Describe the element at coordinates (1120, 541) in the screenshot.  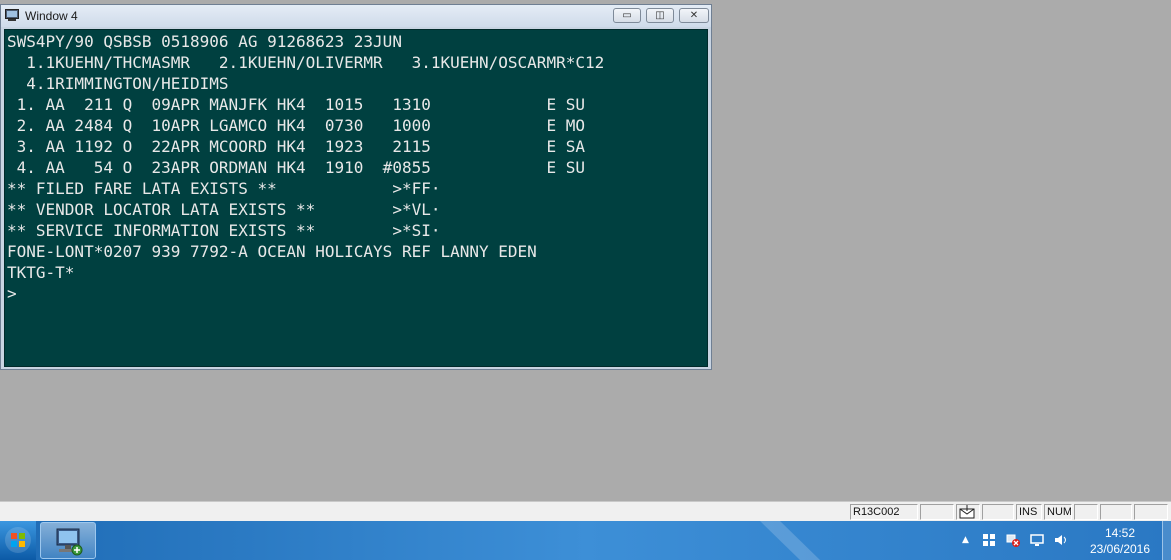
I see `system-clock: 14:52 23/06/2016` at that location.